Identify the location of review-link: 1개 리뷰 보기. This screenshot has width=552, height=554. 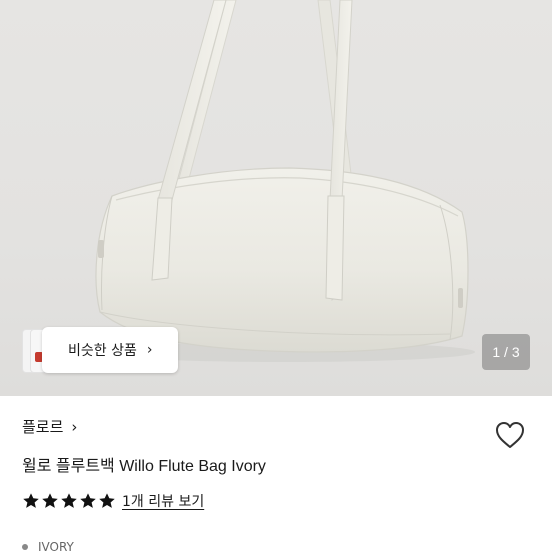
(163, 501).